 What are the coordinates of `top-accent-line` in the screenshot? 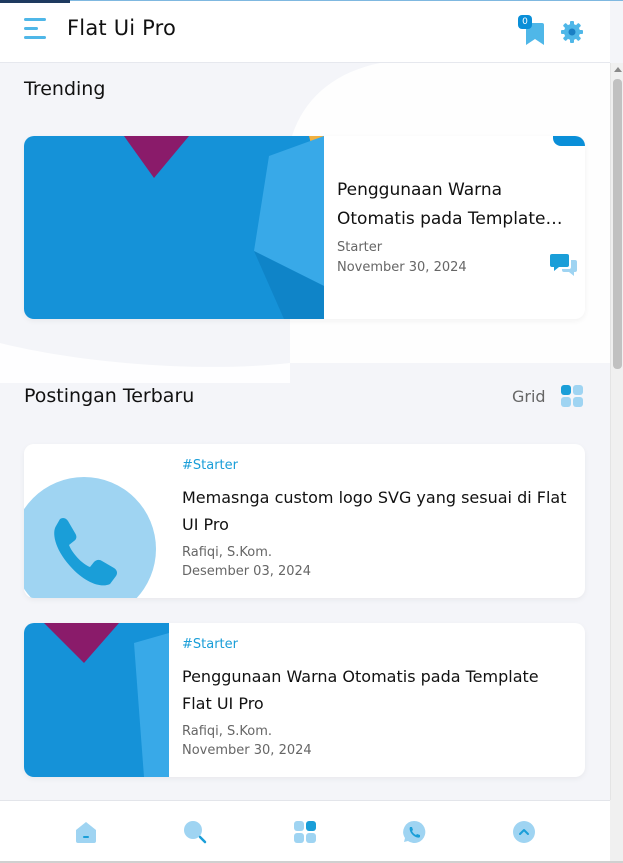 It's located at (311, 0).